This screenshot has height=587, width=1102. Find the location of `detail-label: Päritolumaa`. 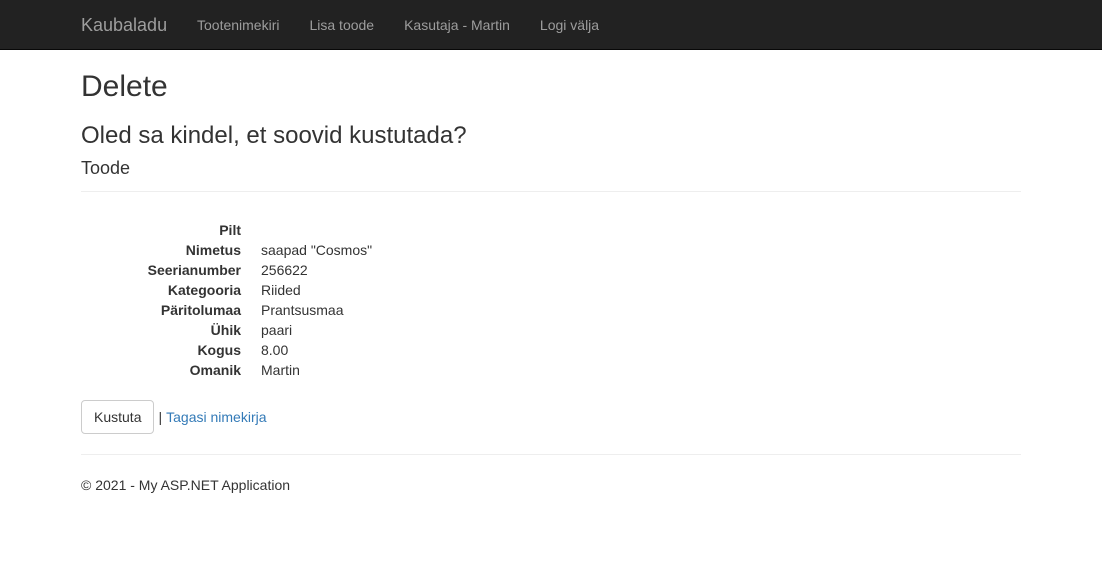

detail-label: Päritolumaa is located at coordinates (200, 310).